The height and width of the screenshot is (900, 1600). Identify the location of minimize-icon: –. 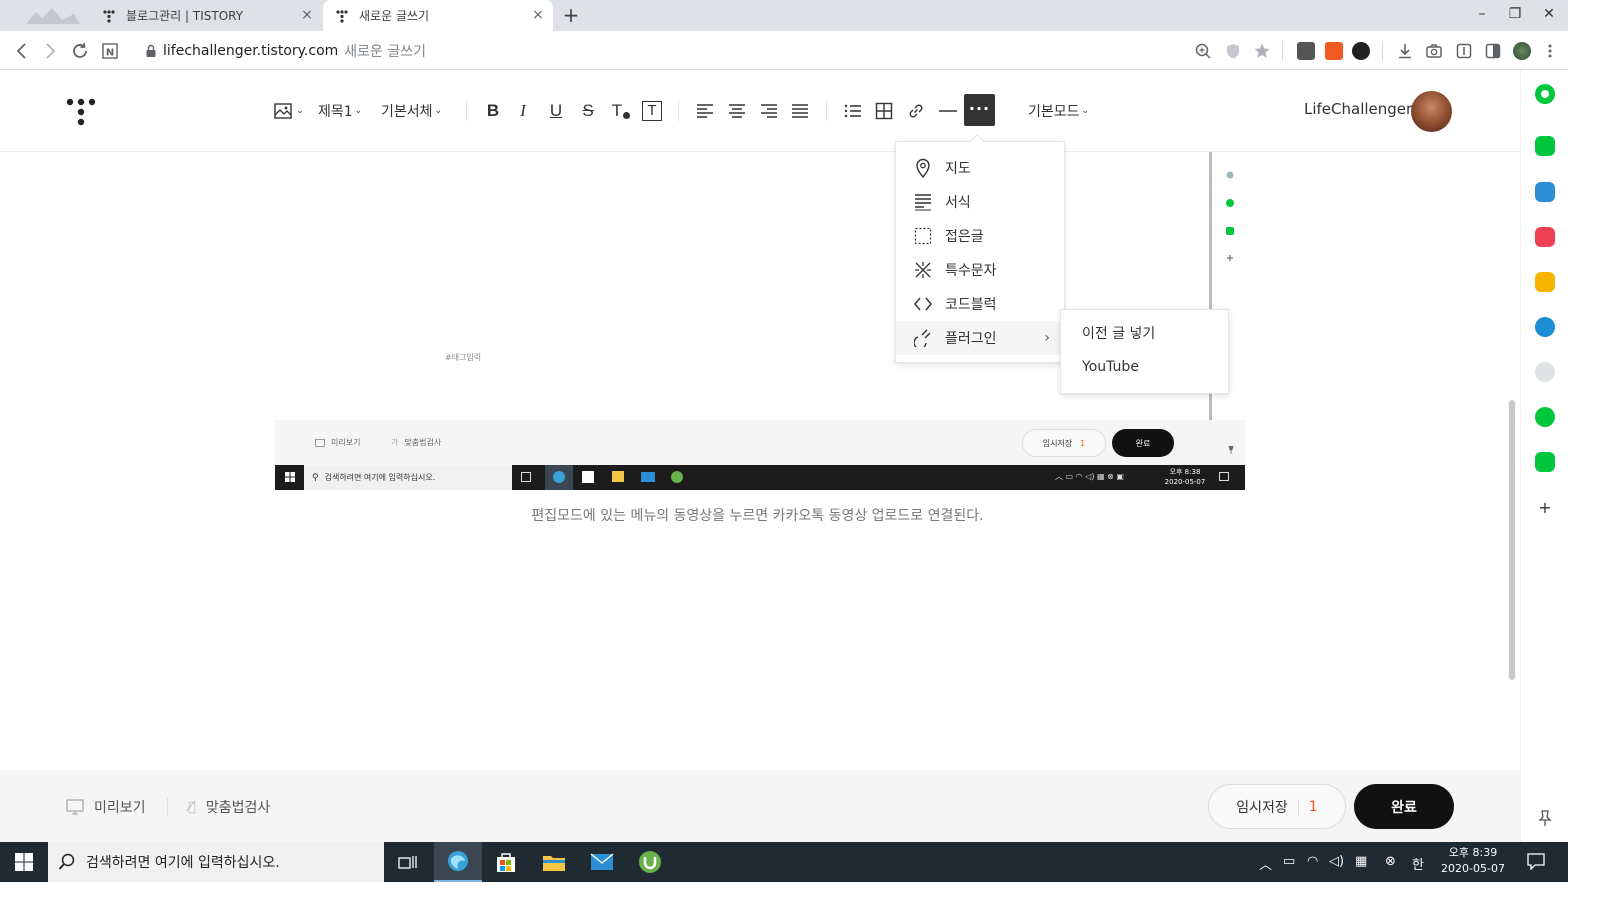
(1482, 14).